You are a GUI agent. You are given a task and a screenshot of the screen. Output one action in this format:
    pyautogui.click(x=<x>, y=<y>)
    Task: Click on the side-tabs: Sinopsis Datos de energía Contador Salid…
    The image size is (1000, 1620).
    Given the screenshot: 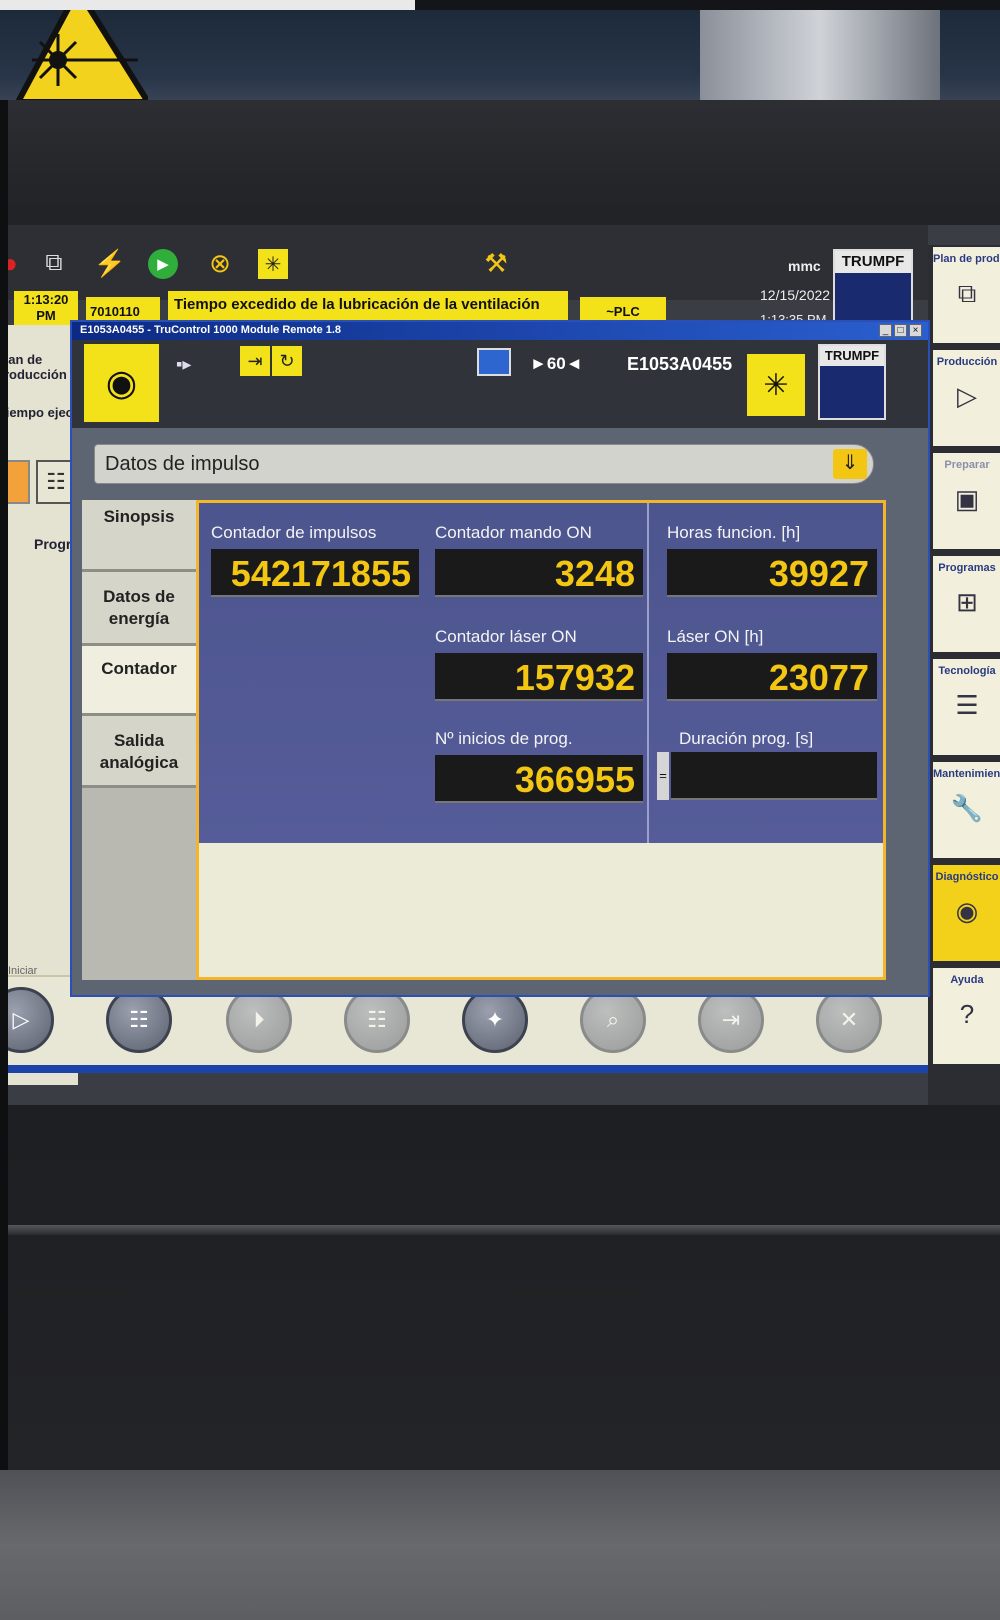 What is the action you would take?
    pyautogui.click(x=139, y=740)
    